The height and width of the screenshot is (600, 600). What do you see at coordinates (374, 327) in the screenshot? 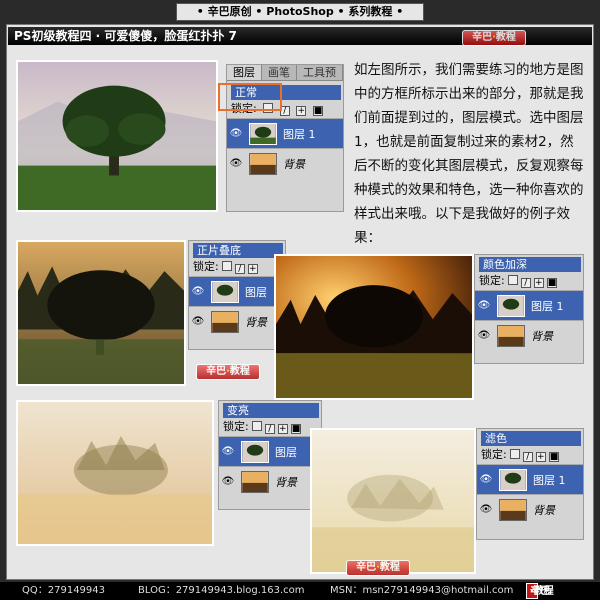
I see `example-color-burn-photo` at bounding box center [374, 327].